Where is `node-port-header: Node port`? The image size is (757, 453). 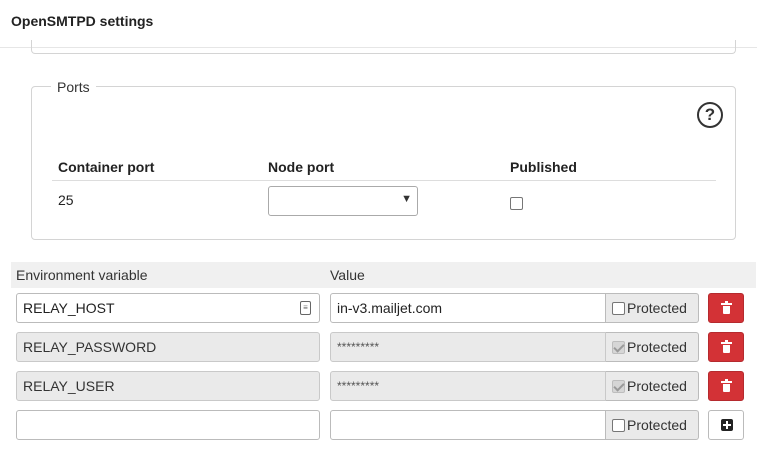
node-port-header: Node port is located at coordinates (301, 167).